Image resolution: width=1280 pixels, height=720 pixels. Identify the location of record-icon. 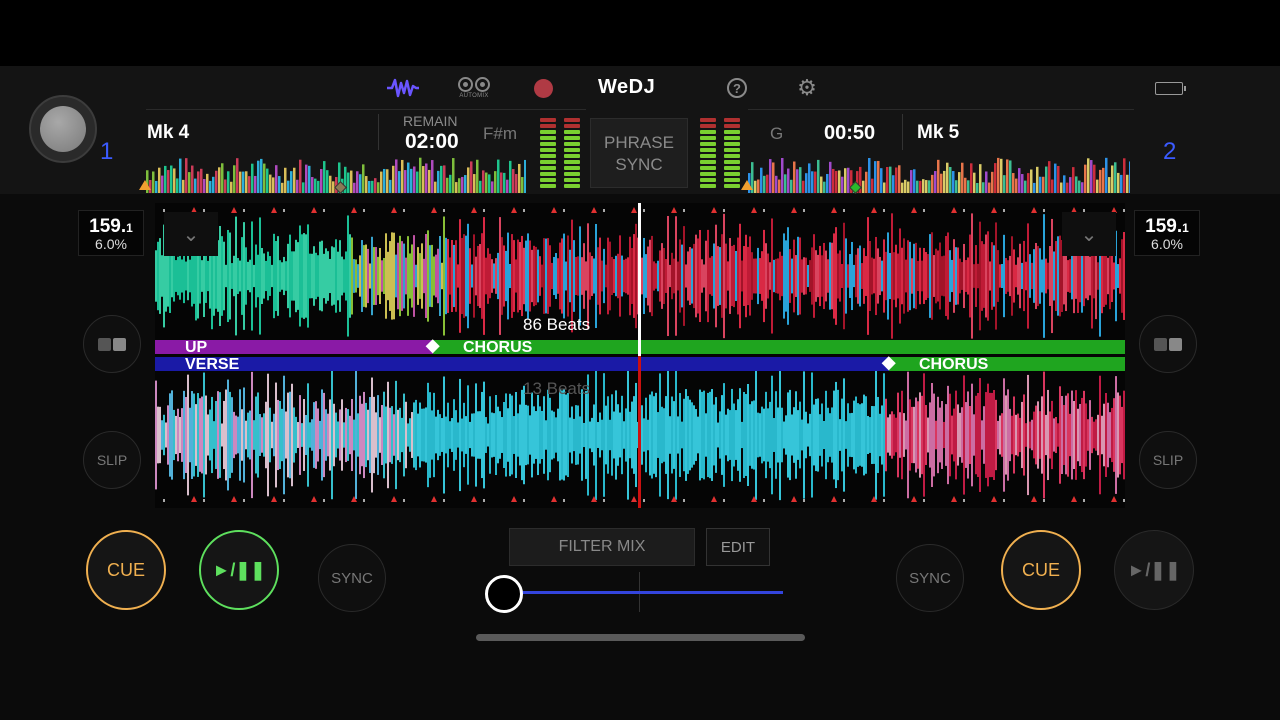
(543, 88).